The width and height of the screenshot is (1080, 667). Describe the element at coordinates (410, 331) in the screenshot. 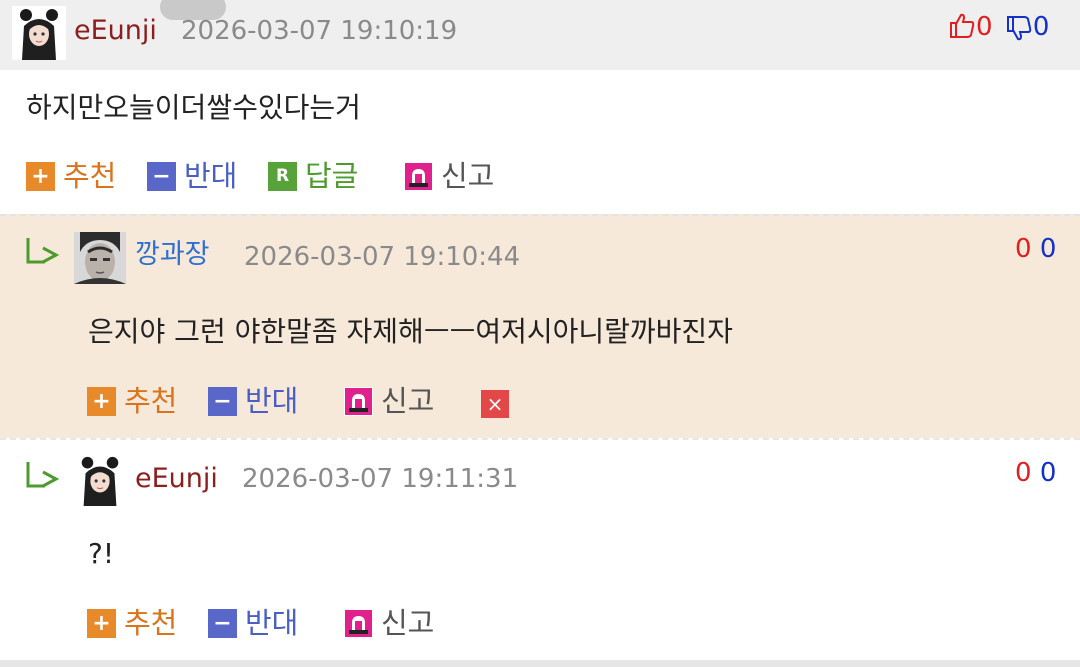

I see `comment-content: 은지야 그런 야한말좀 자제해ㅡㅡ여저시아니랄까바진자` at that location.